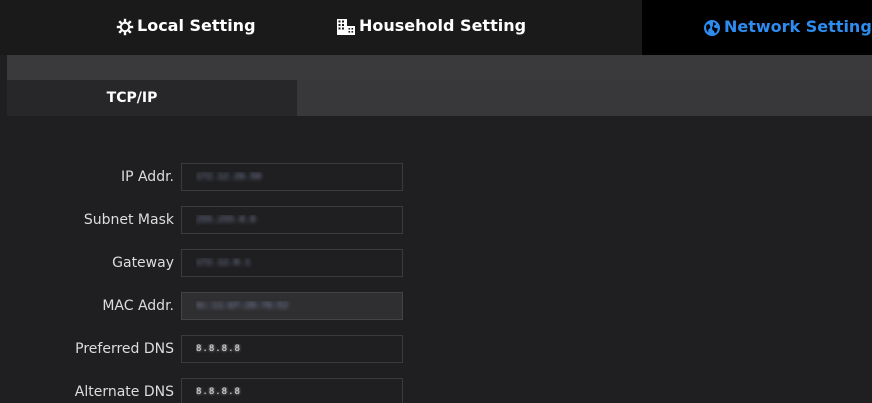  Describe the element at coordinates (292, 263) in the screenshot. I see `gateway-input` at that location.